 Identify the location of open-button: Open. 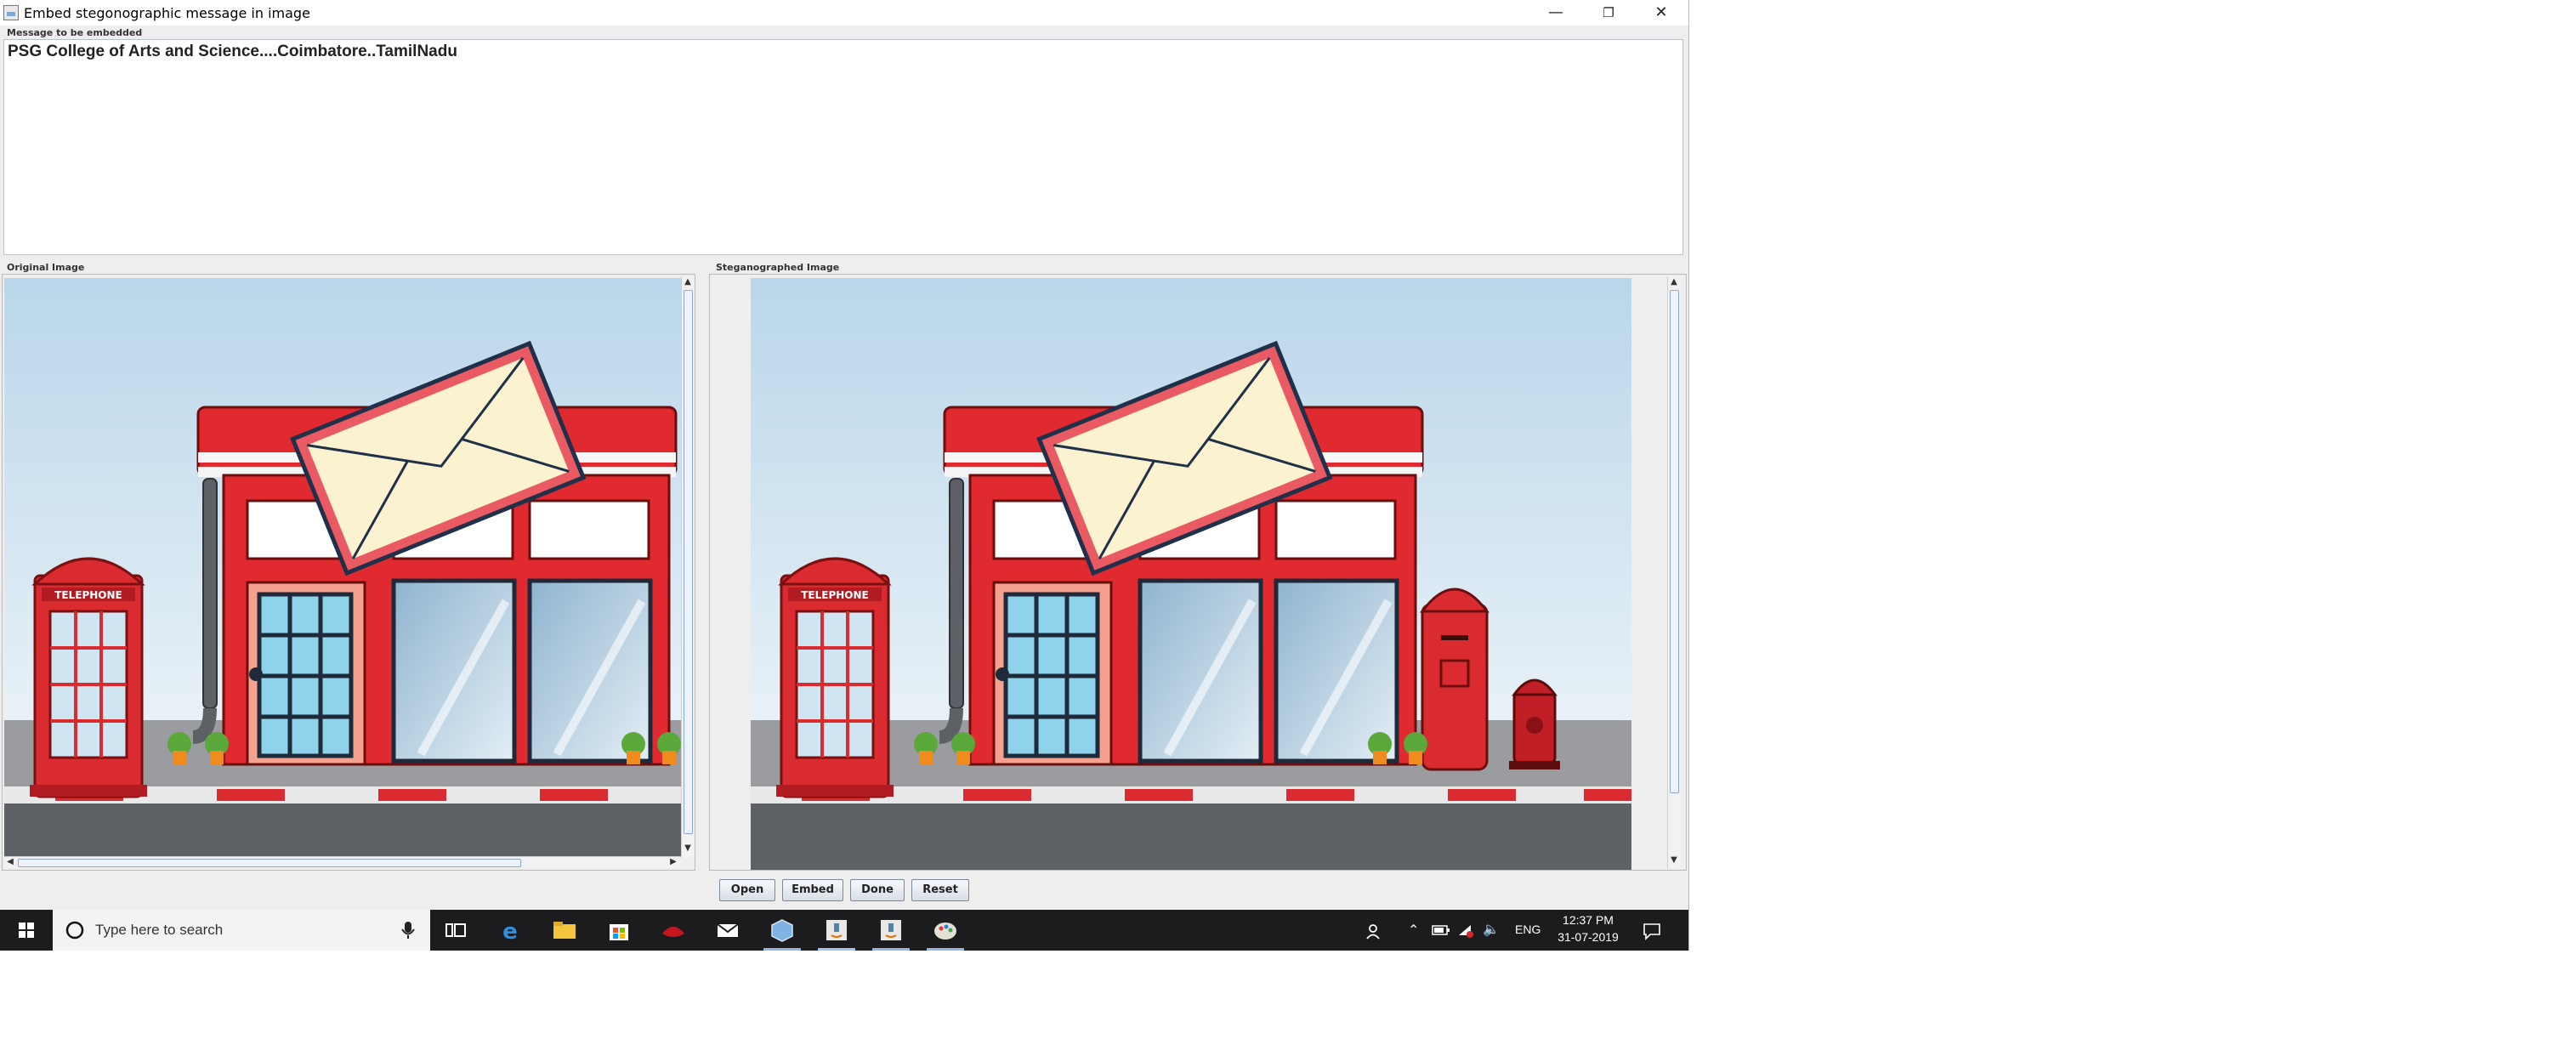
(747, 890).